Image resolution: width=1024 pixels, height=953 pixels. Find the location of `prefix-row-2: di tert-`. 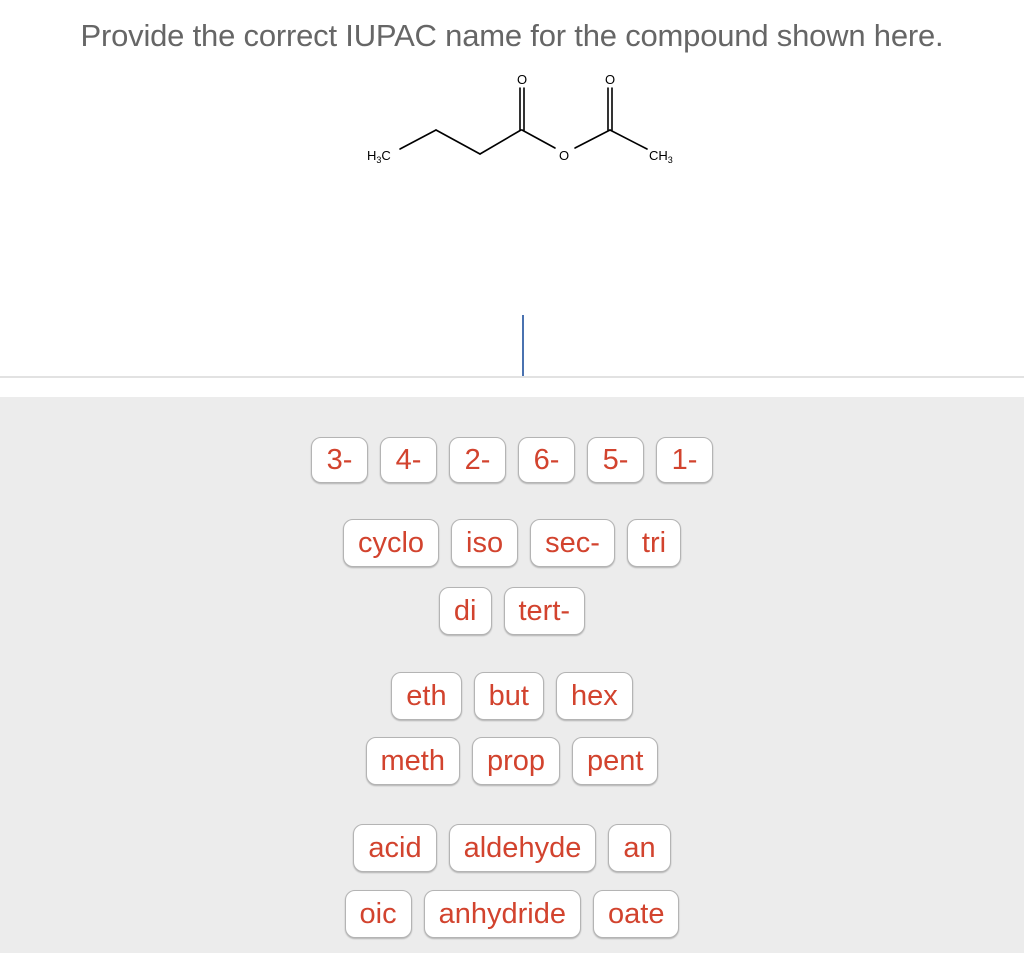

prefix-row-2: di tert- is located at coordinates (512, 611).